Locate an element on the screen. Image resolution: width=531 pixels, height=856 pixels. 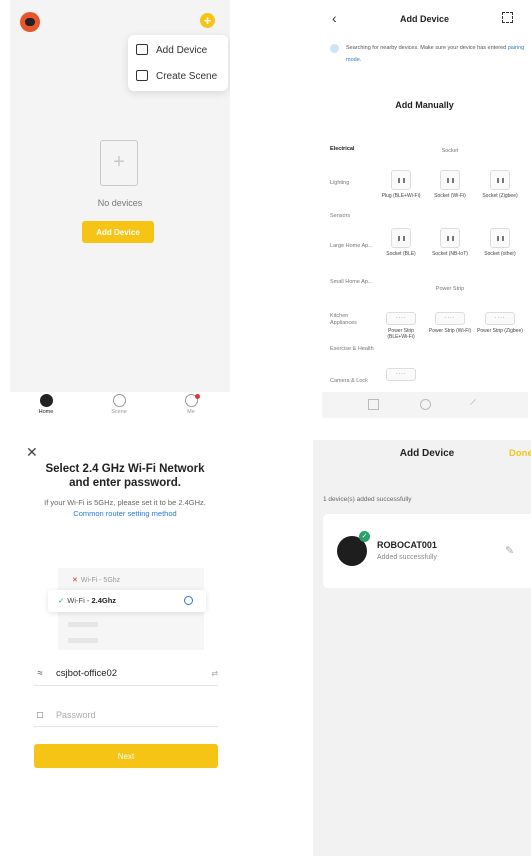
bottom-tabbar: Home Scene Me is located at coordinates (120, 407).